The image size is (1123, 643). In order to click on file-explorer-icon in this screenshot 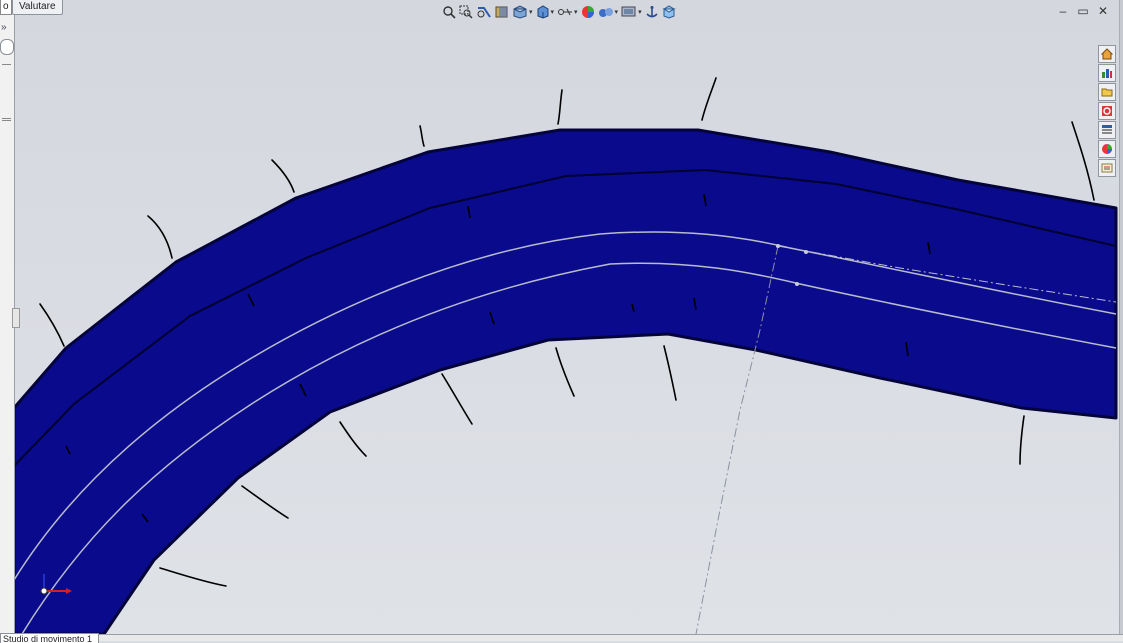, I will do `click(1107, 92)`.